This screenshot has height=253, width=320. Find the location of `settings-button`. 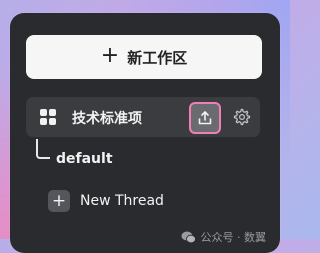

settings-button is located at coordinates (242, 117).